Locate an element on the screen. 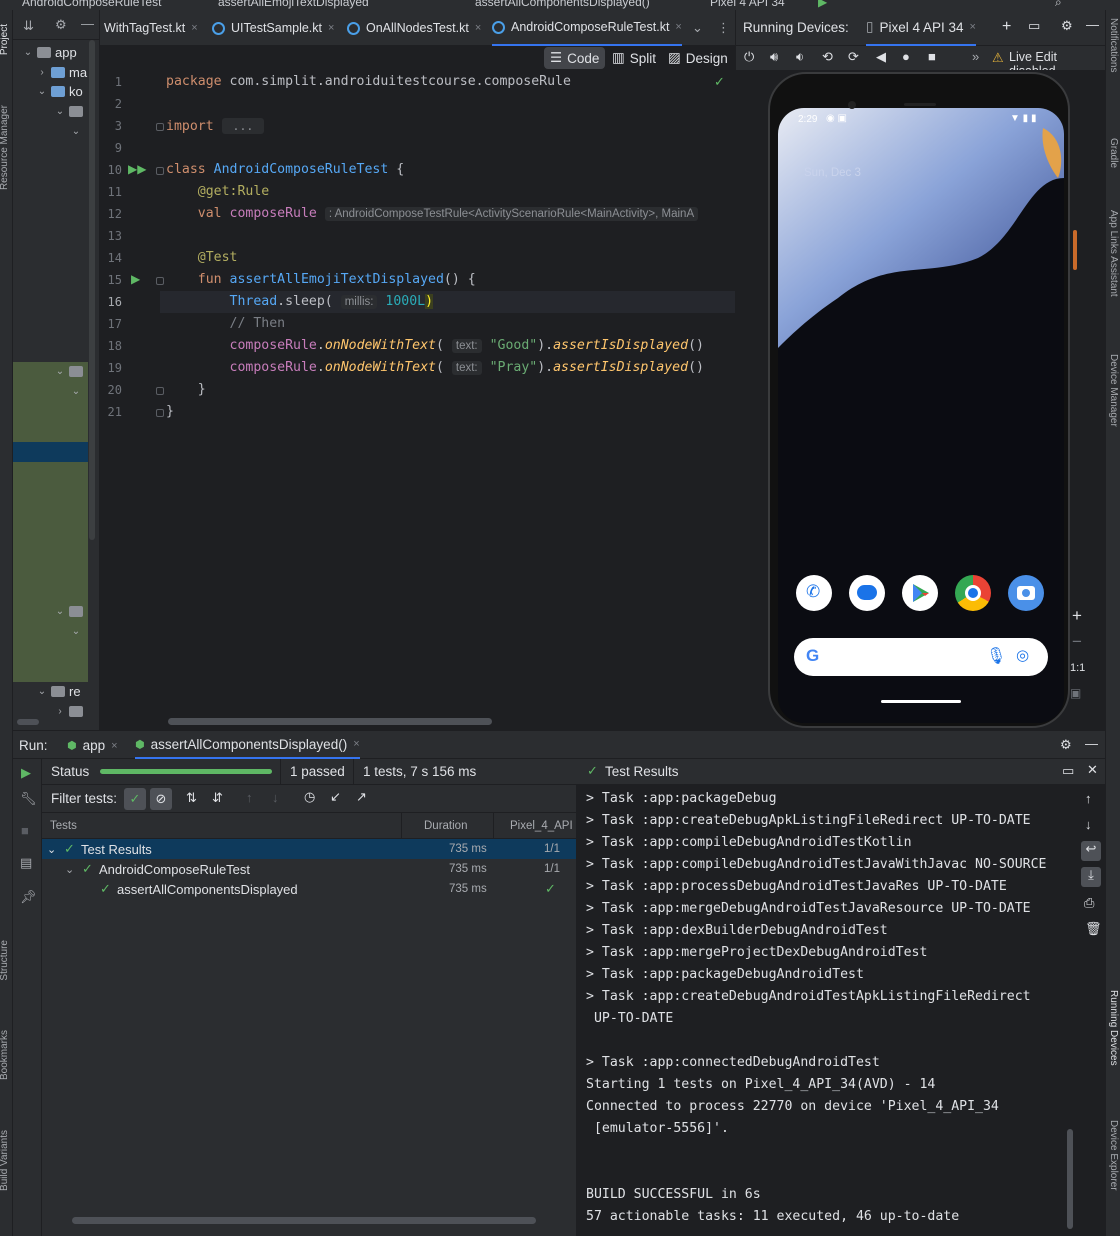 This screenshot has height=1236, width=1120. scroll-down-icon: ↓ is located at coordinates (1088, 824).